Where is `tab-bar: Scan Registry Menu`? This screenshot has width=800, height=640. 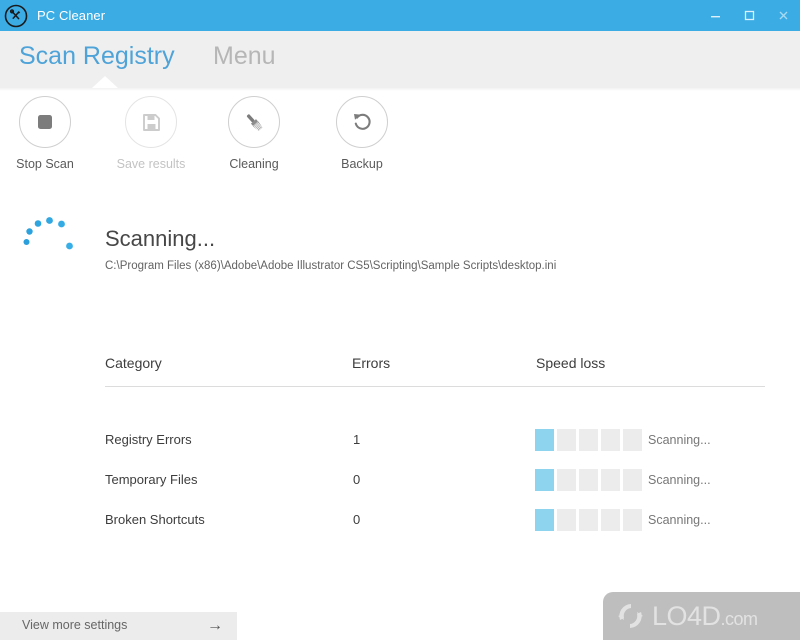
tab-bar: Scan Registry Menu is located at coordinates (400, 59).